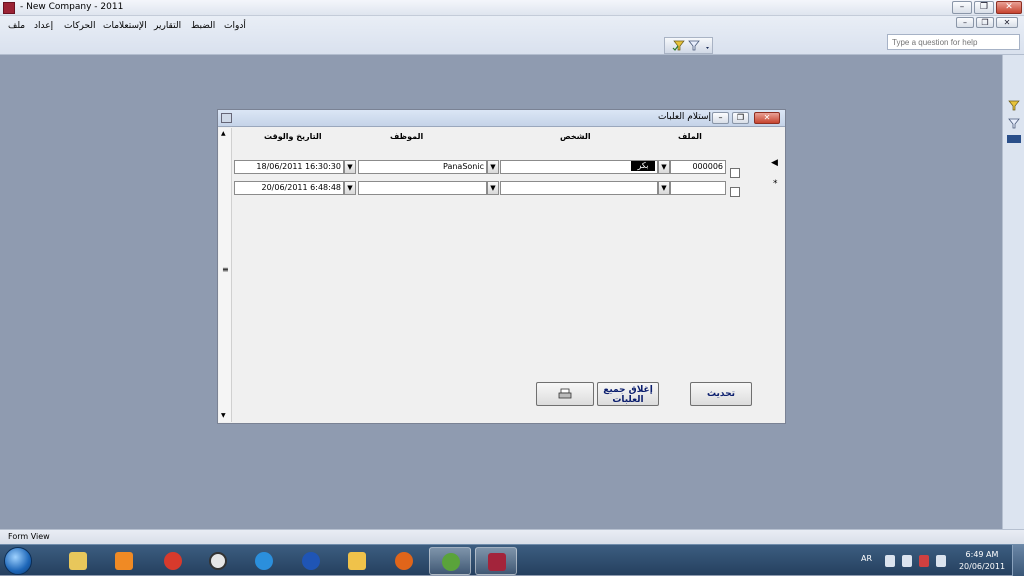  I want to click on taskbar-live-messenger, so click(450, 561).